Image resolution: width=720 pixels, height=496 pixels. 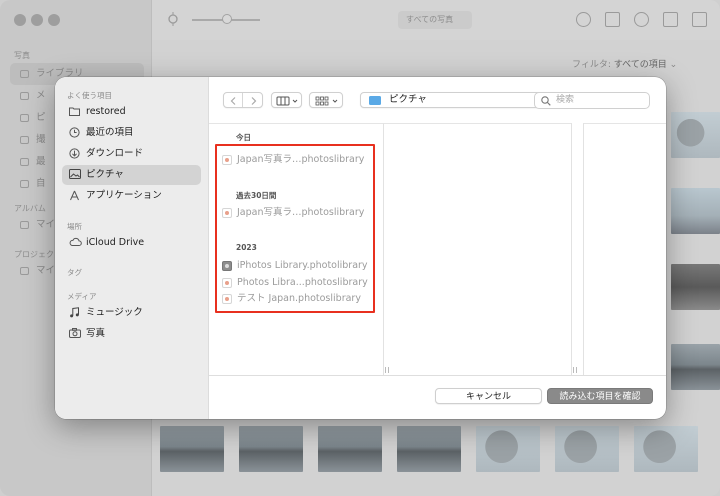 I want to click on sidebar-item-applications: アプリケーション, so click(x=131, y=196).